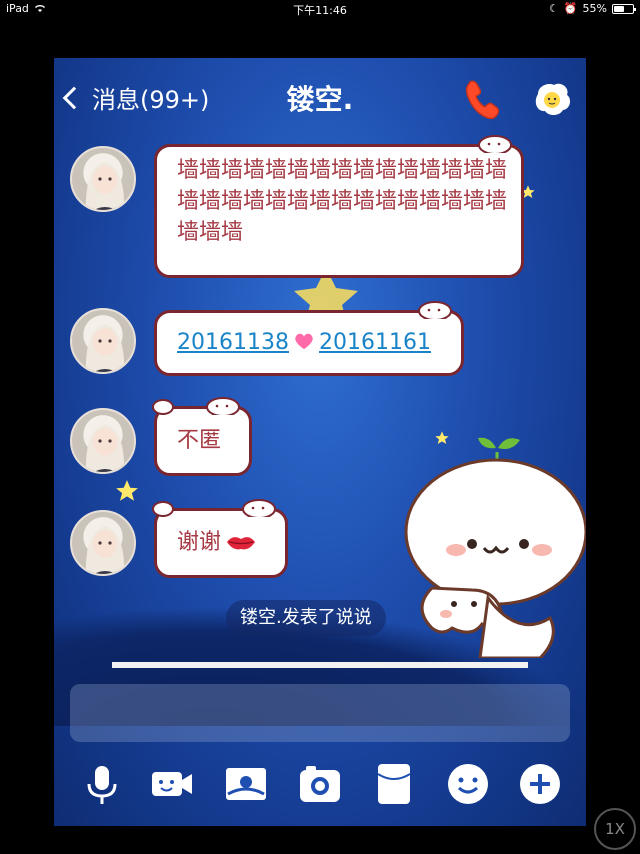 The height and width of the screenshot is (854, 640). Describe the element at coordinates (304, 341) in the screenshot. I see `heart-emoji-icon` at that location.